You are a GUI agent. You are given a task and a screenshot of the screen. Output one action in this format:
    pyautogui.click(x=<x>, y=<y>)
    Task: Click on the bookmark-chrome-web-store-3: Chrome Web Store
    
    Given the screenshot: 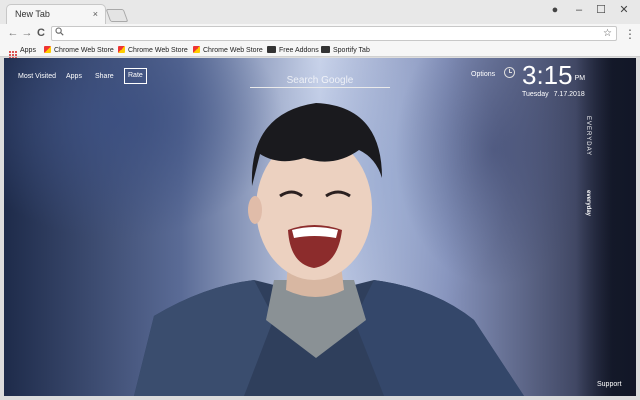 What is the action you would take?
    pyautogui.click(x=228, y=50)
    